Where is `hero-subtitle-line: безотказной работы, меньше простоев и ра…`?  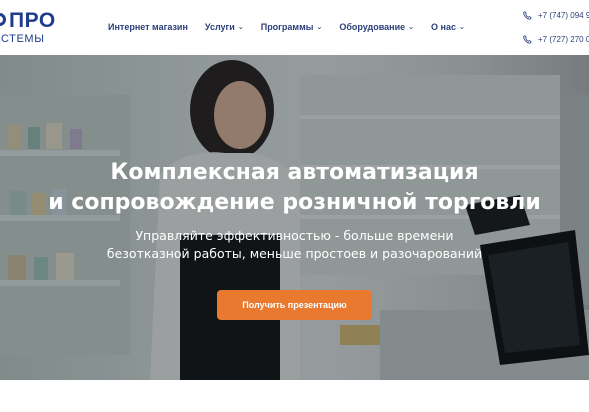
hero-subtitle-line: безотказной работы, меньше простоев и ра… is located at coordinates (294, 253).